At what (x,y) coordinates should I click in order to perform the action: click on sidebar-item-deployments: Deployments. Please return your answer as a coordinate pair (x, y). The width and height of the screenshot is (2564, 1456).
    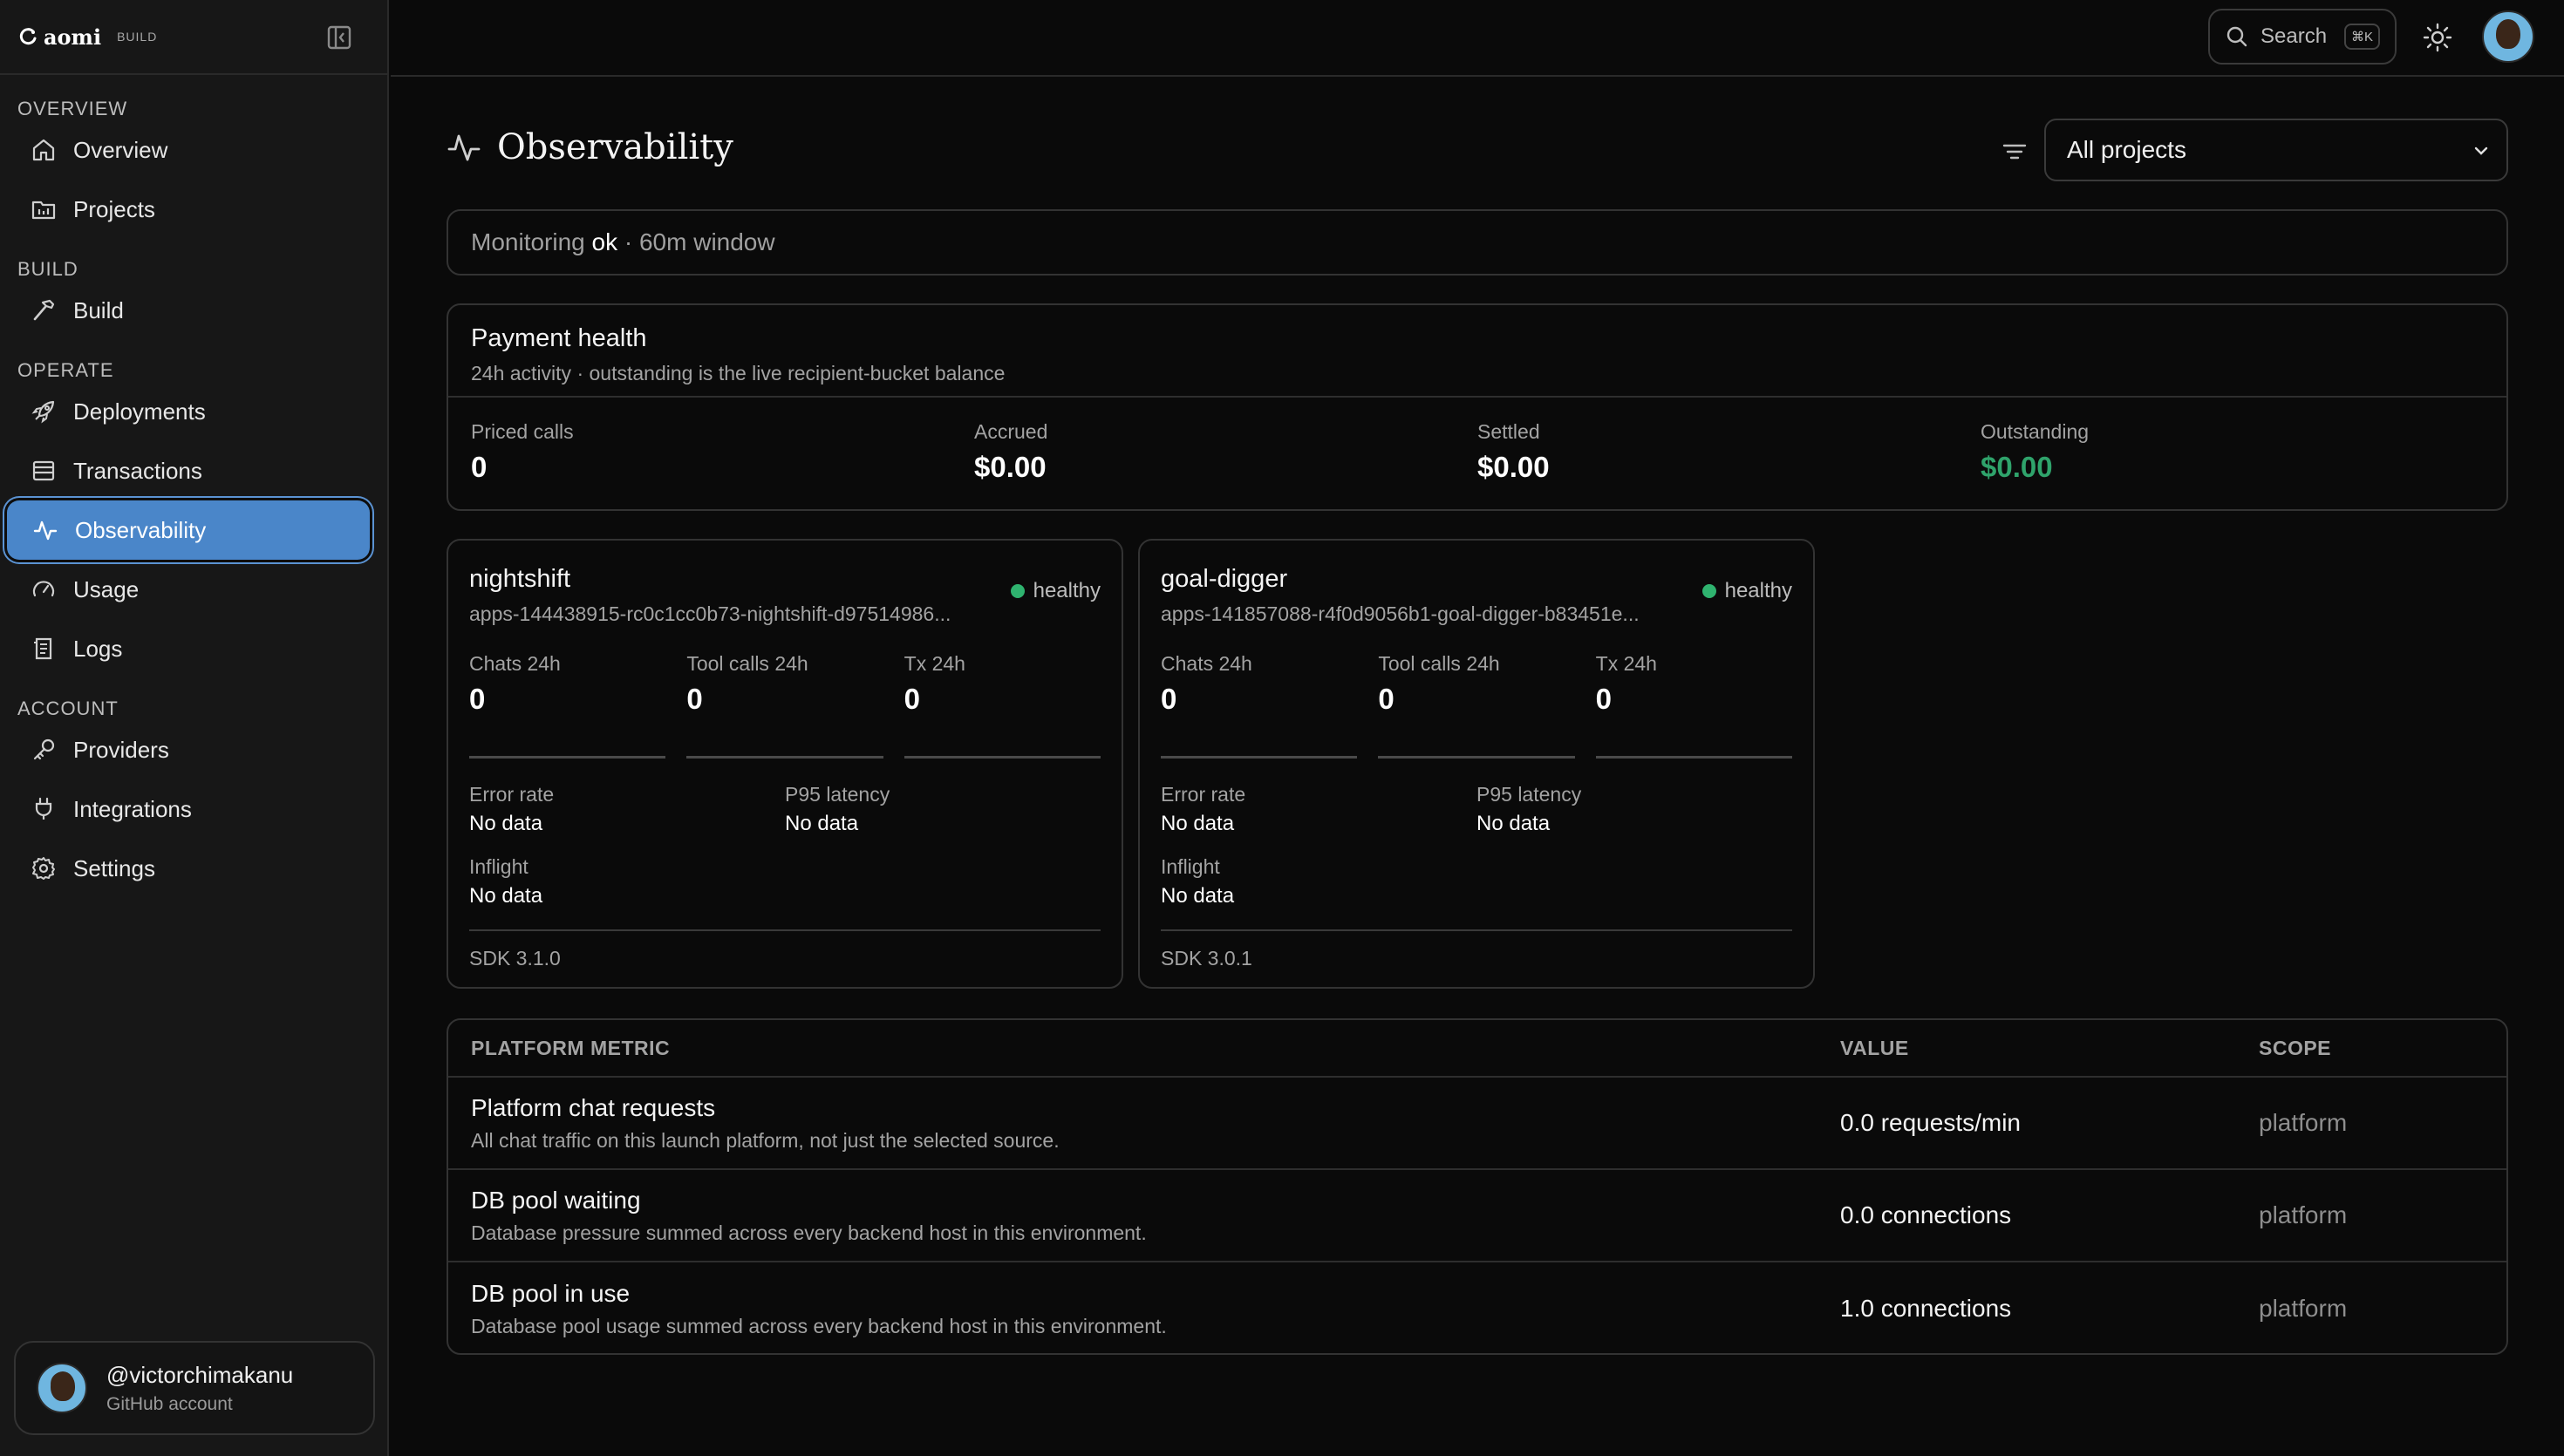
    Looking at the image, I should click on (192, 411).